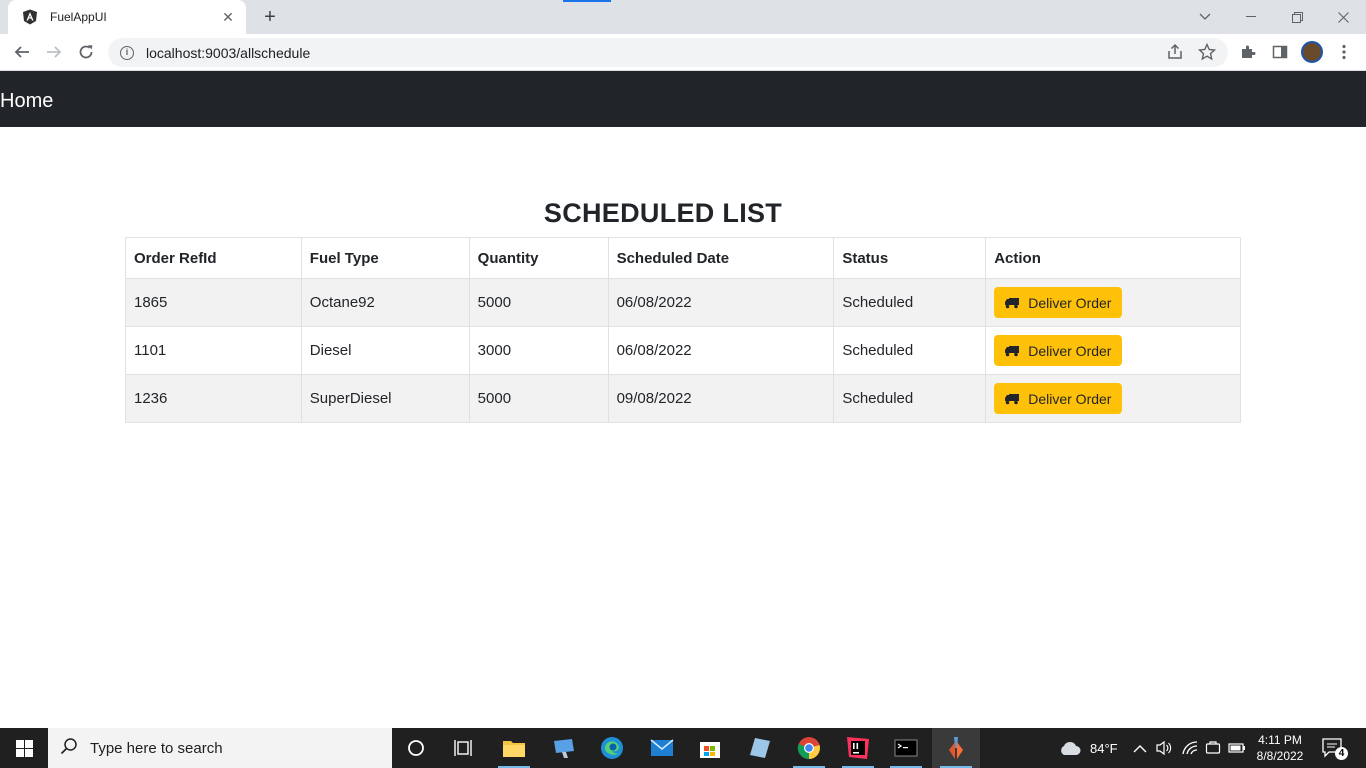 This screenshot has height=768, width=1366. I want to click on header-scheduled-date: Scheduled Date, so click(721, 258).